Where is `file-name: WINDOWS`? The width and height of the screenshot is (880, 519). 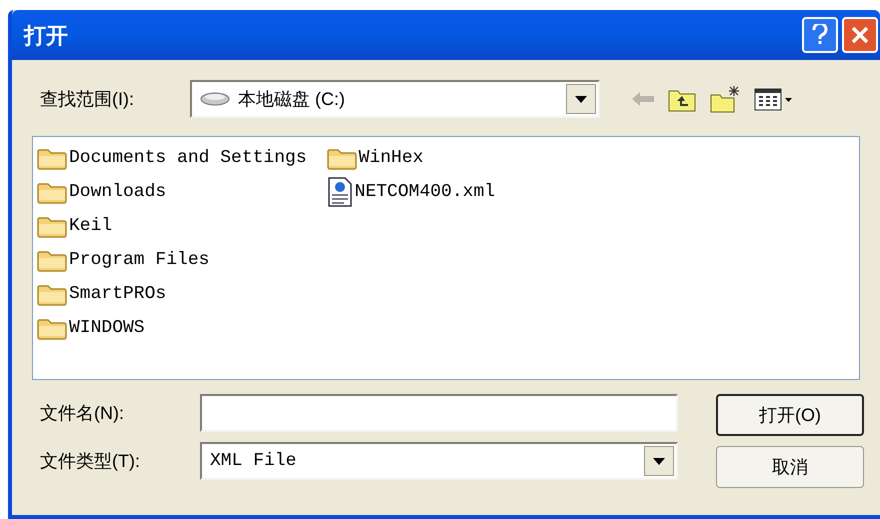 file-name: WINDOWS is located at coordinates (107, 328).